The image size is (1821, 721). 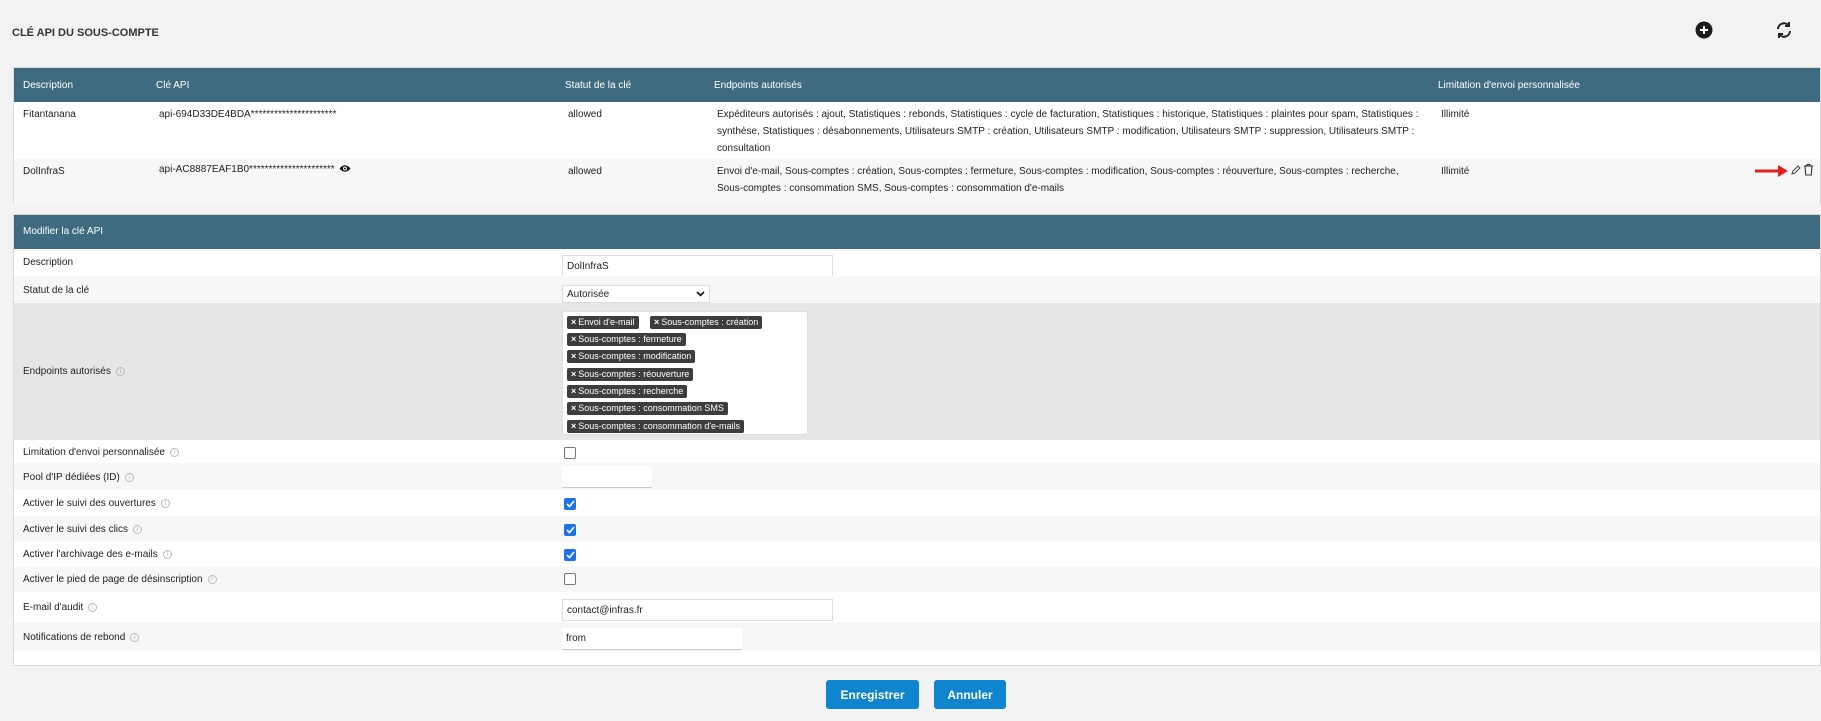 I want to click on endpoint-tag: × Envoi d'e-mail, so click(x=603, y=322).